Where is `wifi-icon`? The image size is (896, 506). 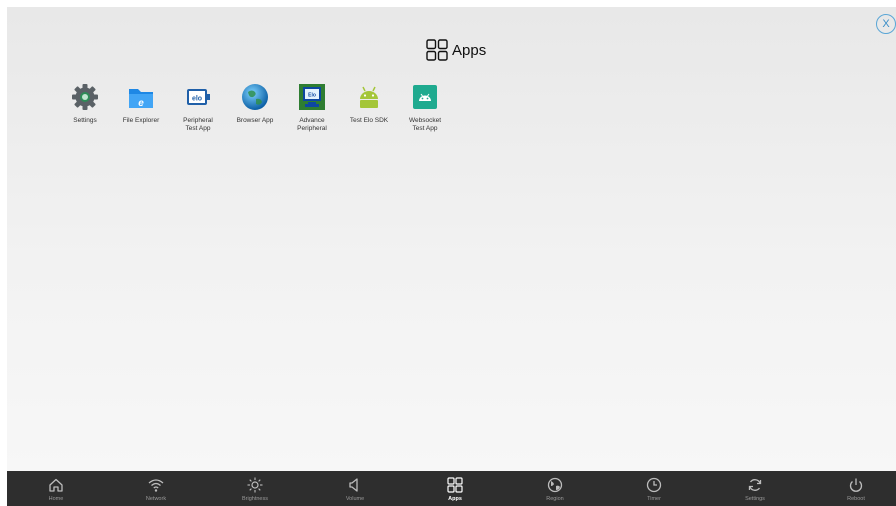 wifi-icon is located at coordinates (156, 485).